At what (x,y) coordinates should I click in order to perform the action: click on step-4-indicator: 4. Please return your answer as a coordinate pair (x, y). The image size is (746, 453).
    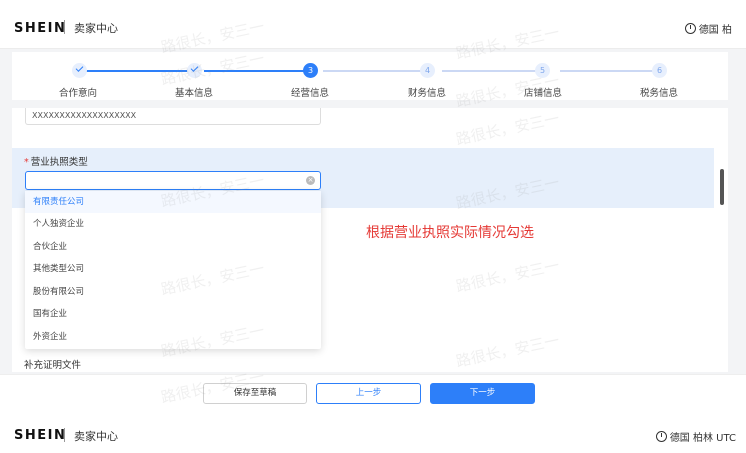
    Looking at the image, I should click on (427, 70).